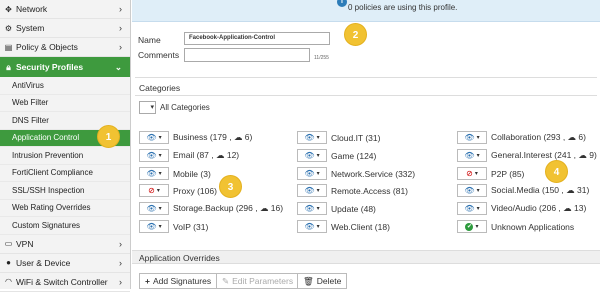 The height and width of the screenshot is (292, 600). Describe the element at coordinates (8, 47) in the screenshot. I see `document-icon: ▤` at that location.